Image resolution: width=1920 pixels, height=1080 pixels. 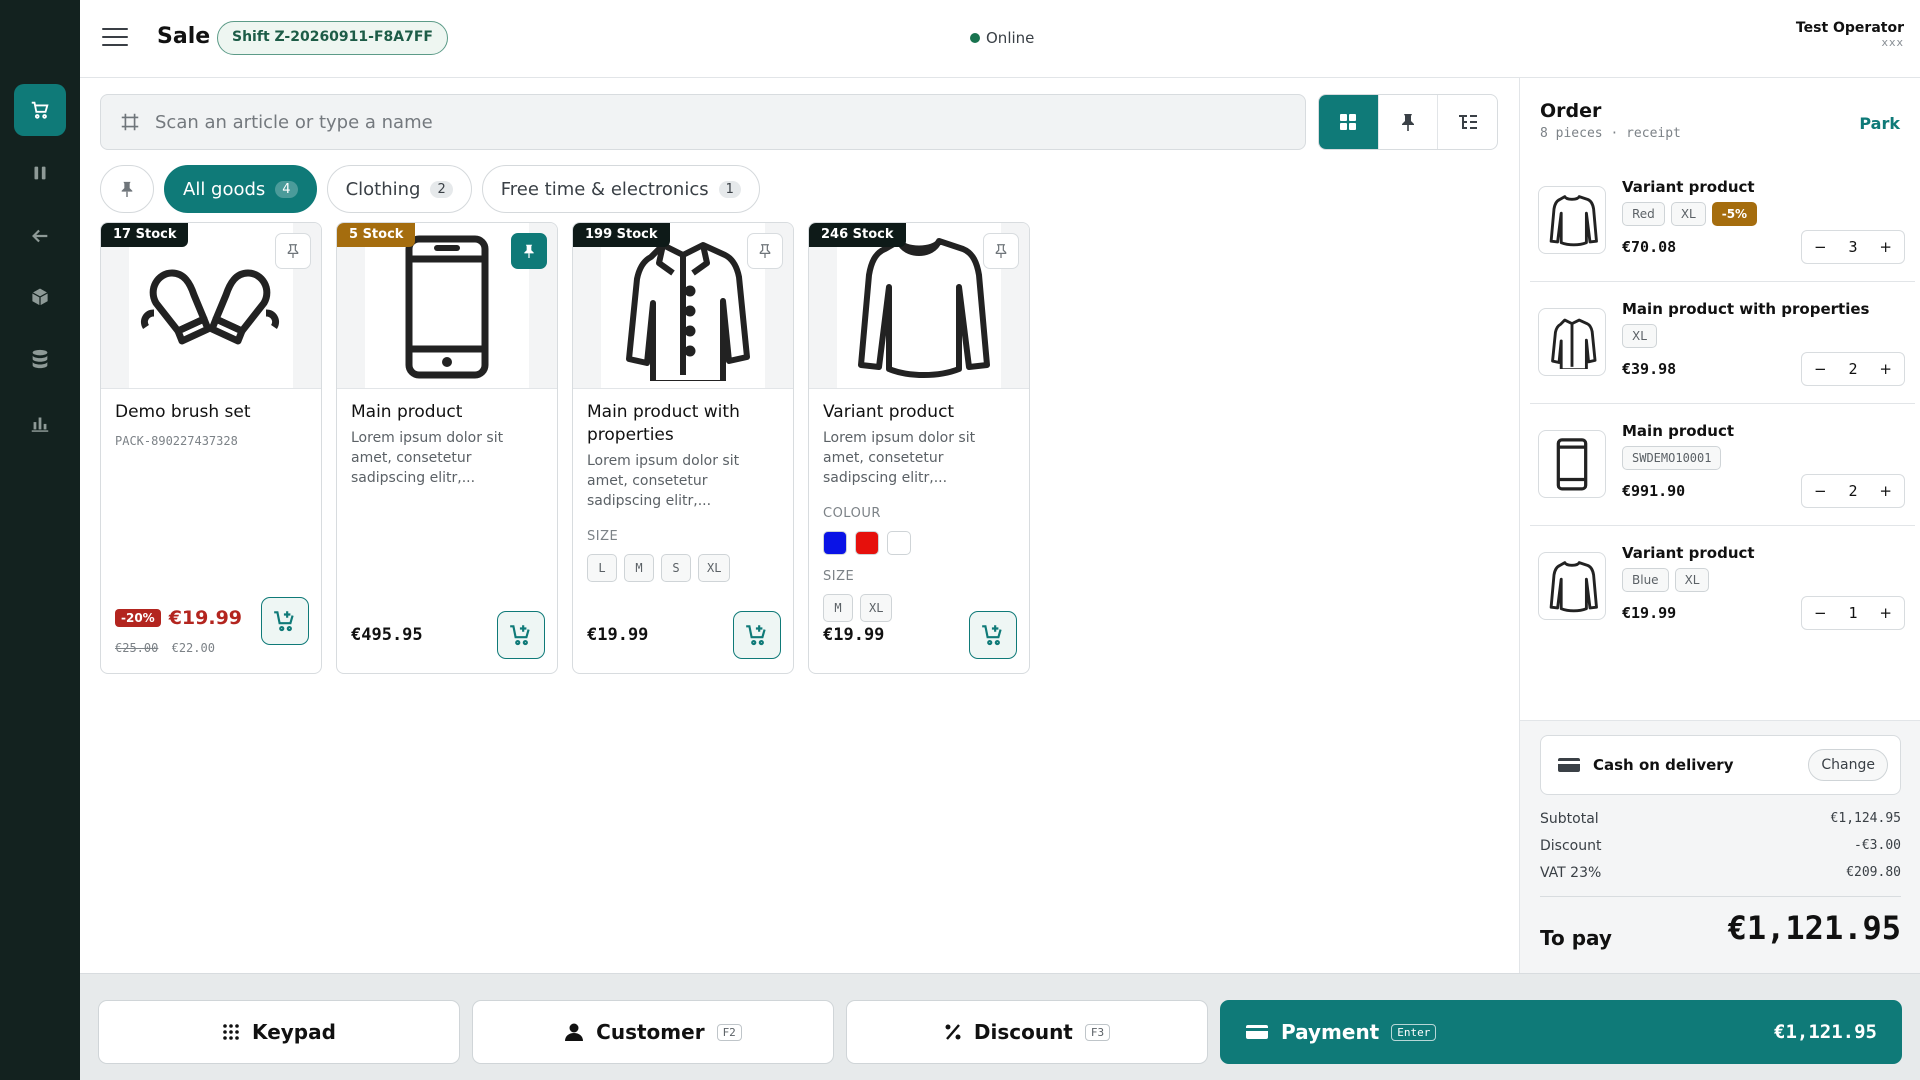 I want to click on sidebar-item-reports, so click(x=40, y=423).